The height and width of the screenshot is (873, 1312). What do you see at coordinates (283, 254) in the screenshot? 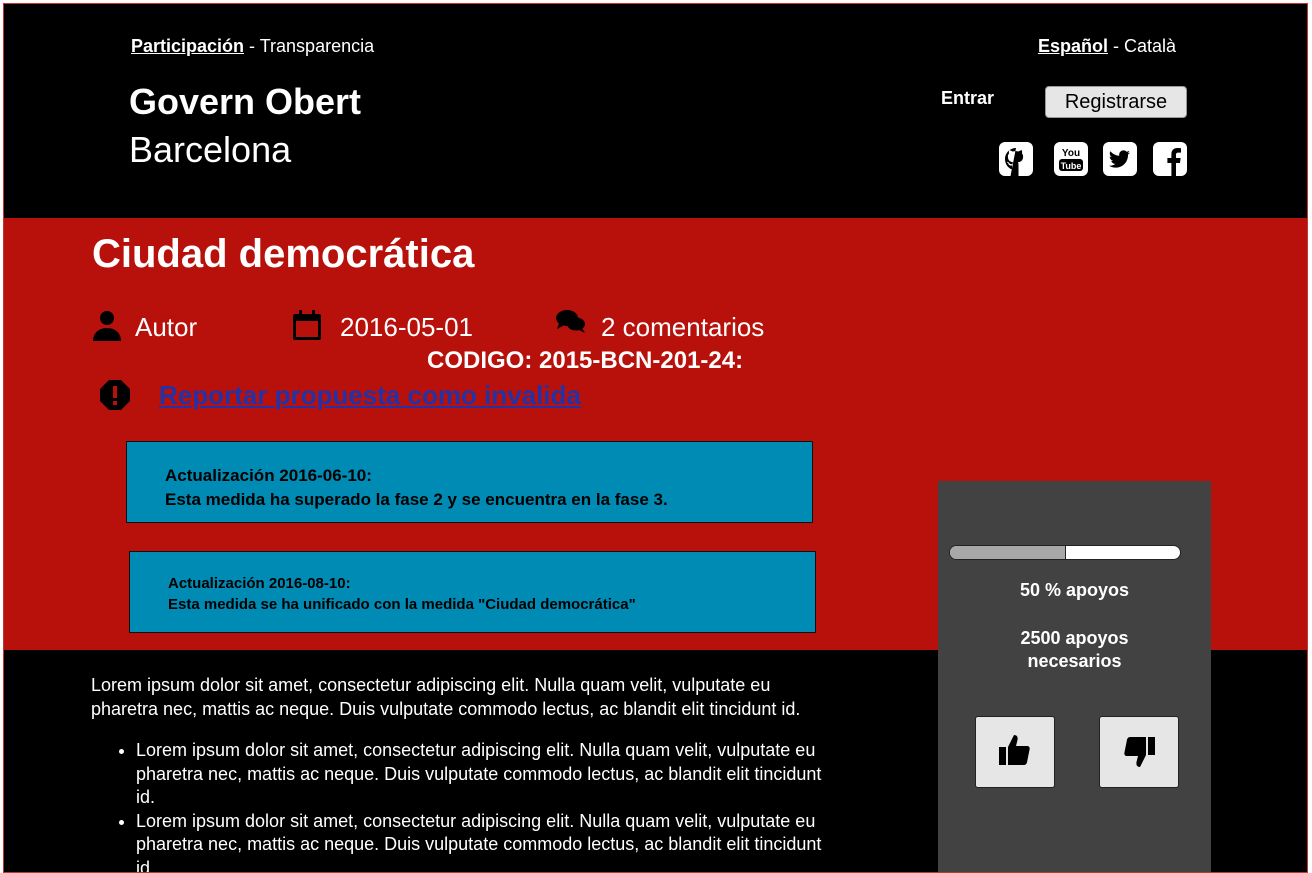
I see `proposal-title: Ciudad democrática` at bounding box center [283, 254].